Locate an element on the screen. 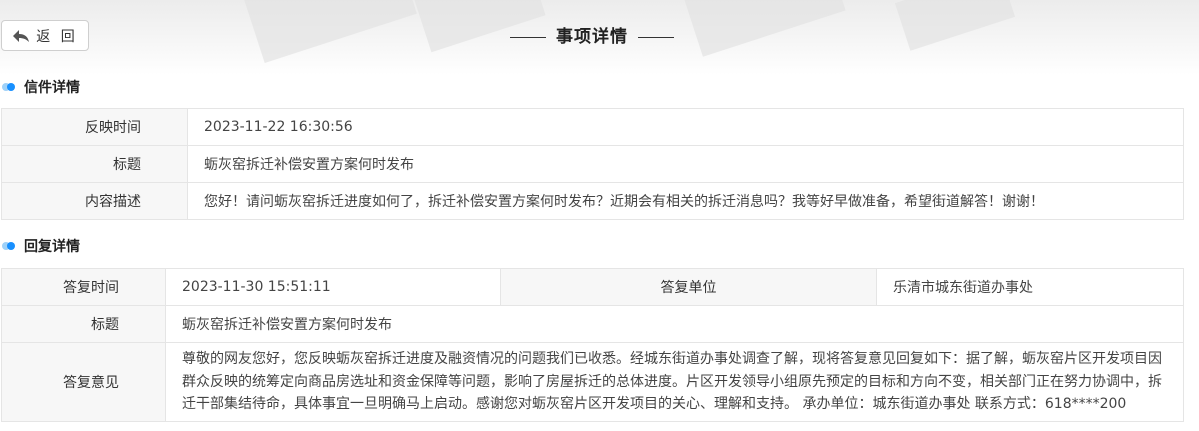 Image resolution: width=1199 pixels, height=431 pixels. table-row: 答复时间 2023-11-30 15:51:11 答复单位 乐清市城东街道办事处 is located at coordinates (592, 287).